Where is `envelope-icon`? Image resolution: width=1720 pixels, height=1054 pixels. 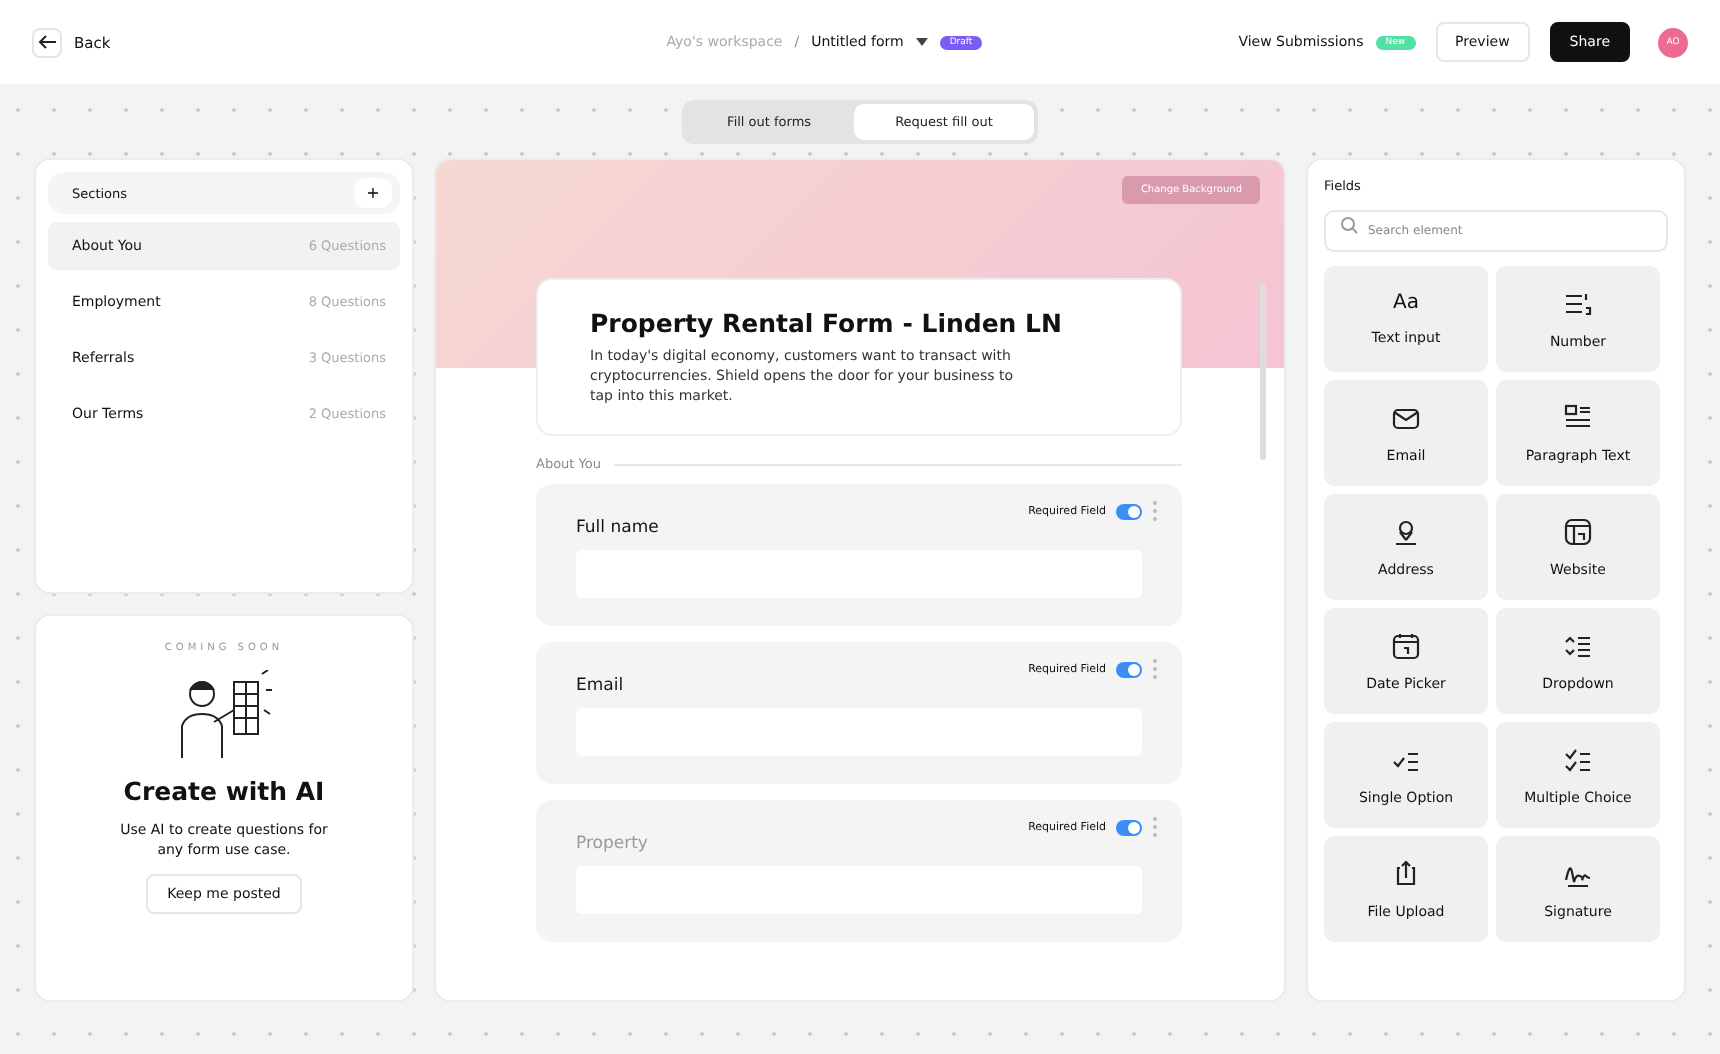
envelope-icon is located at coordinates (1406, 417).